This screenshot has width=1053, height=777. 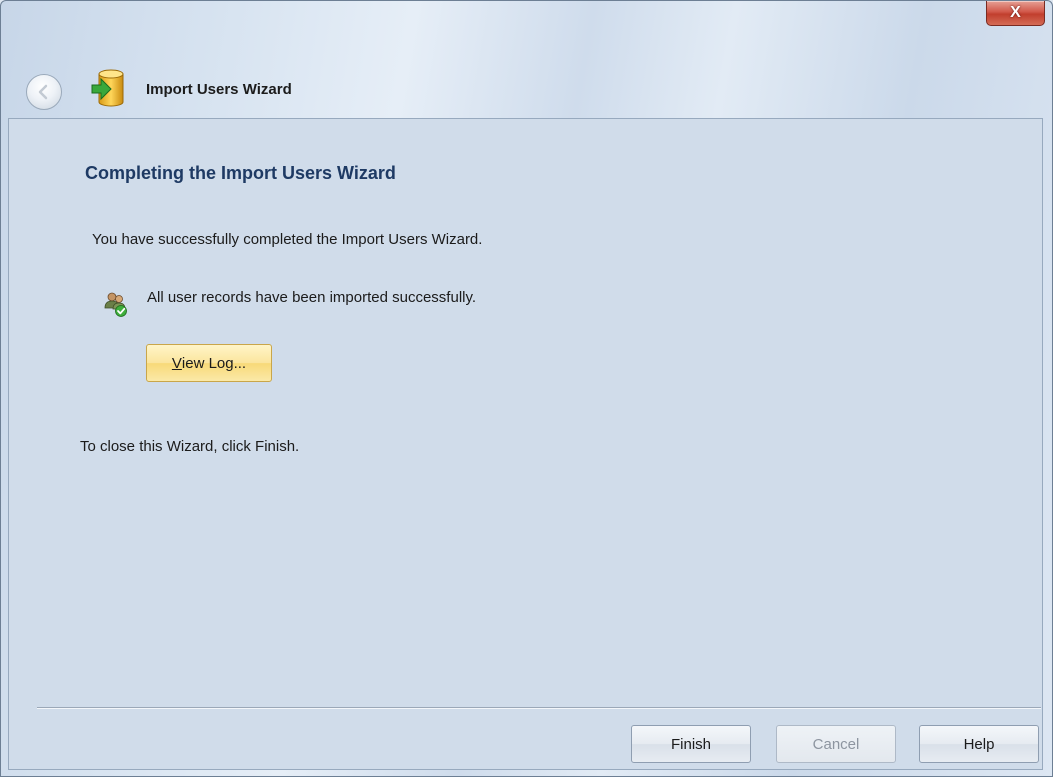 What do you see at coordinates (115, 304) in the screenshot?
I see `users-check-icon` at bounding box center [115, 304].